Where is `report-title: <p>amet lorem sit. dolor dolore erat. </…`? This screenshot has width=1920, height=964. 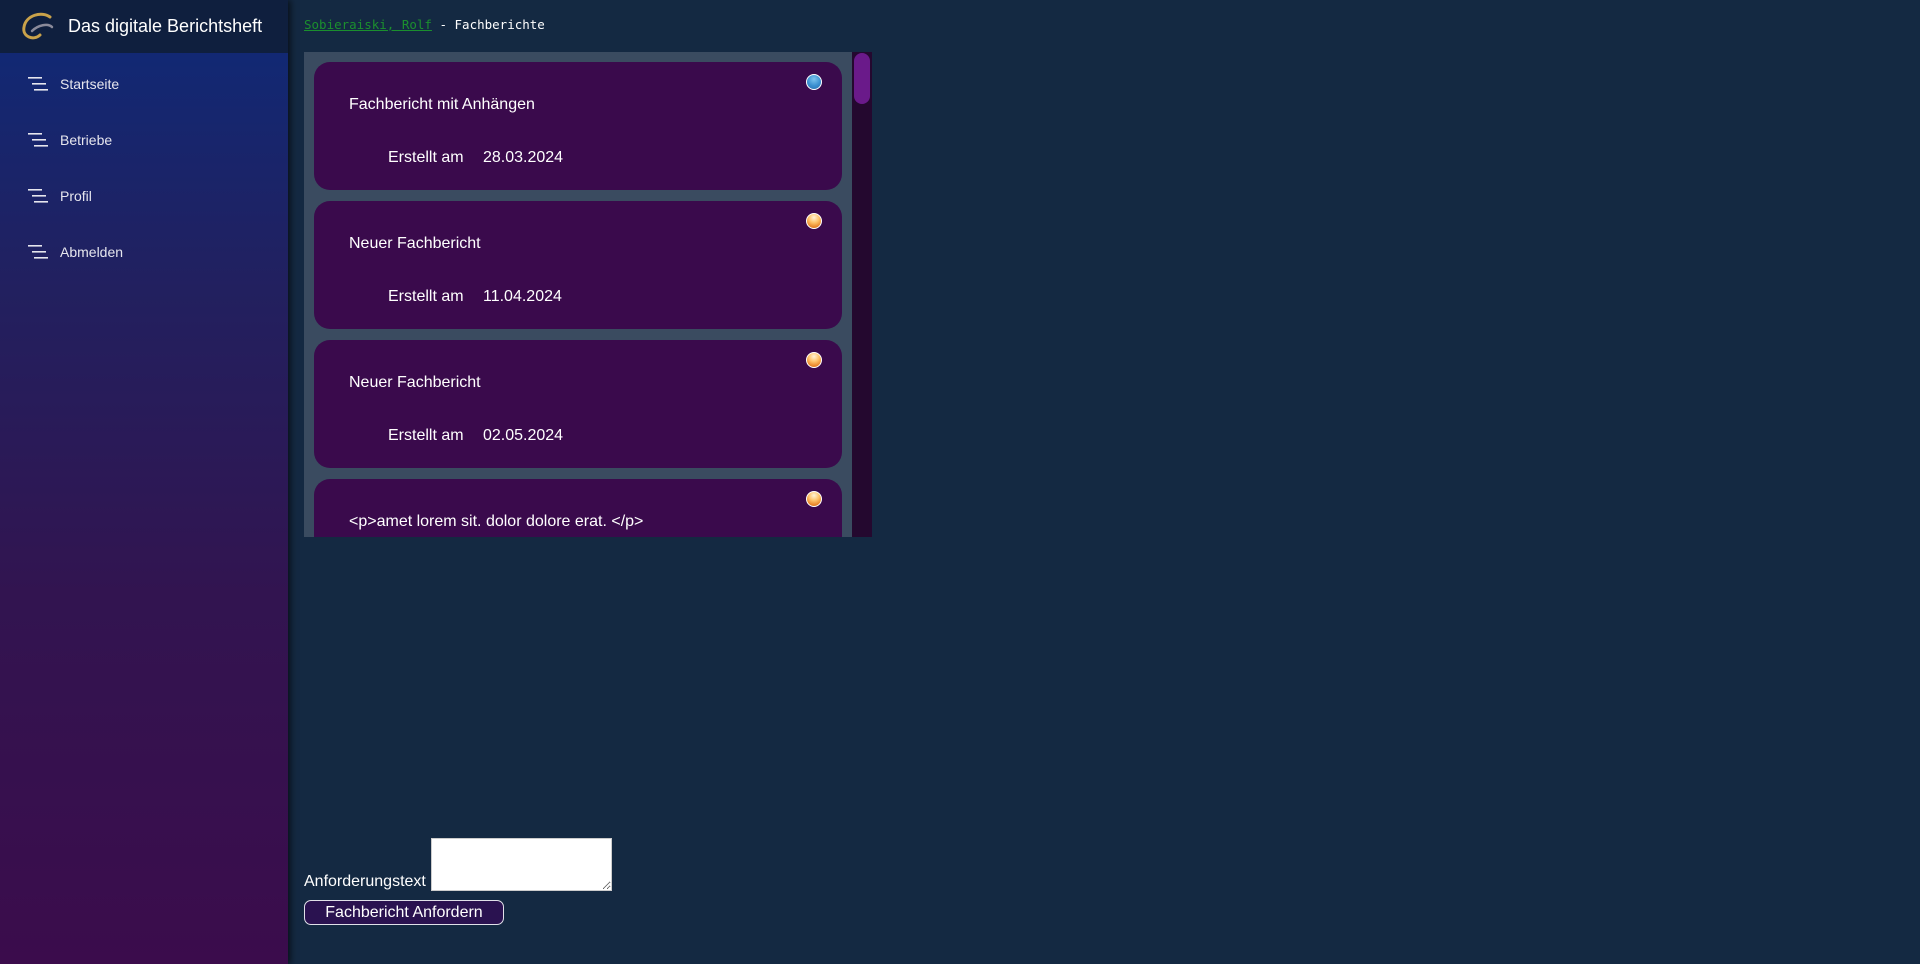
report-title: <p>amet lorem sit. dolor dolore erat. </… is located at coordinates (496, 521).